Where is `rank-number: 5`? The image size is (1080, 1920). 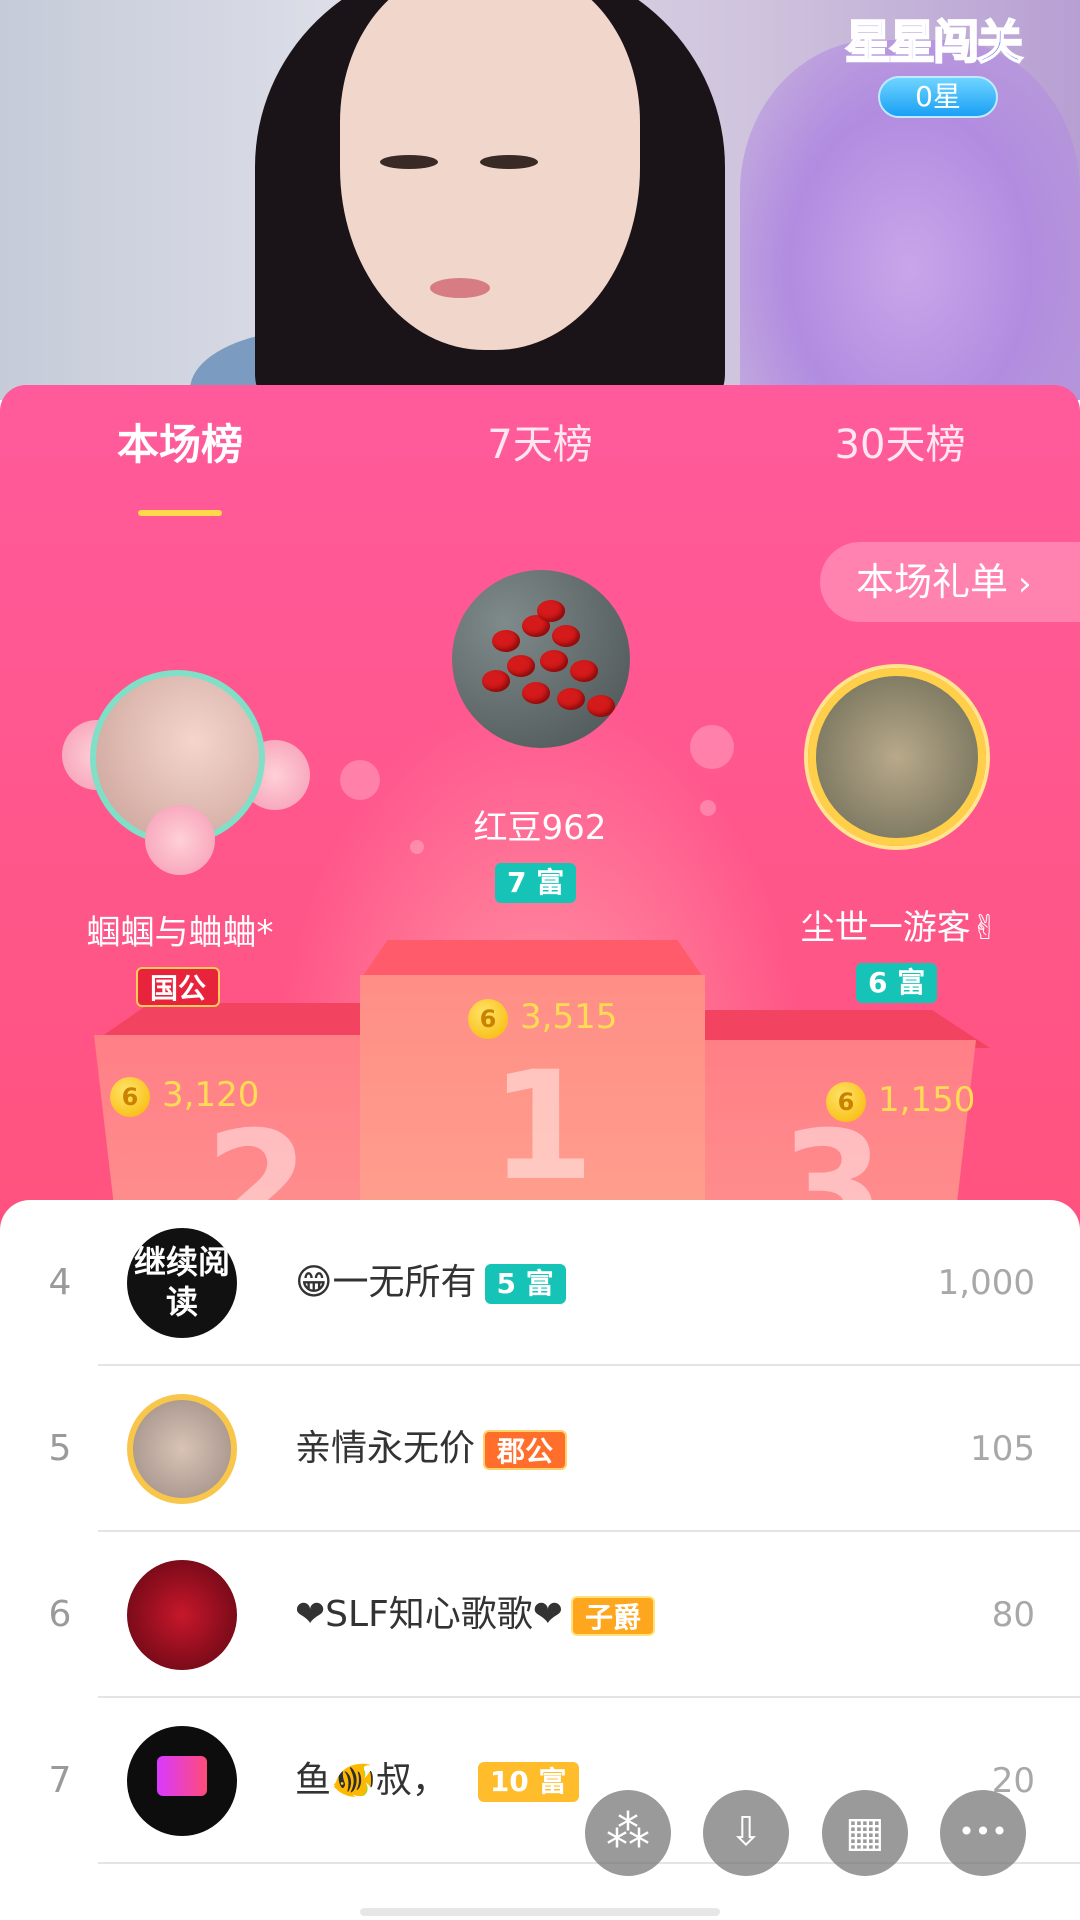 rank-number: 5 is located at coordinates (60, 1448).